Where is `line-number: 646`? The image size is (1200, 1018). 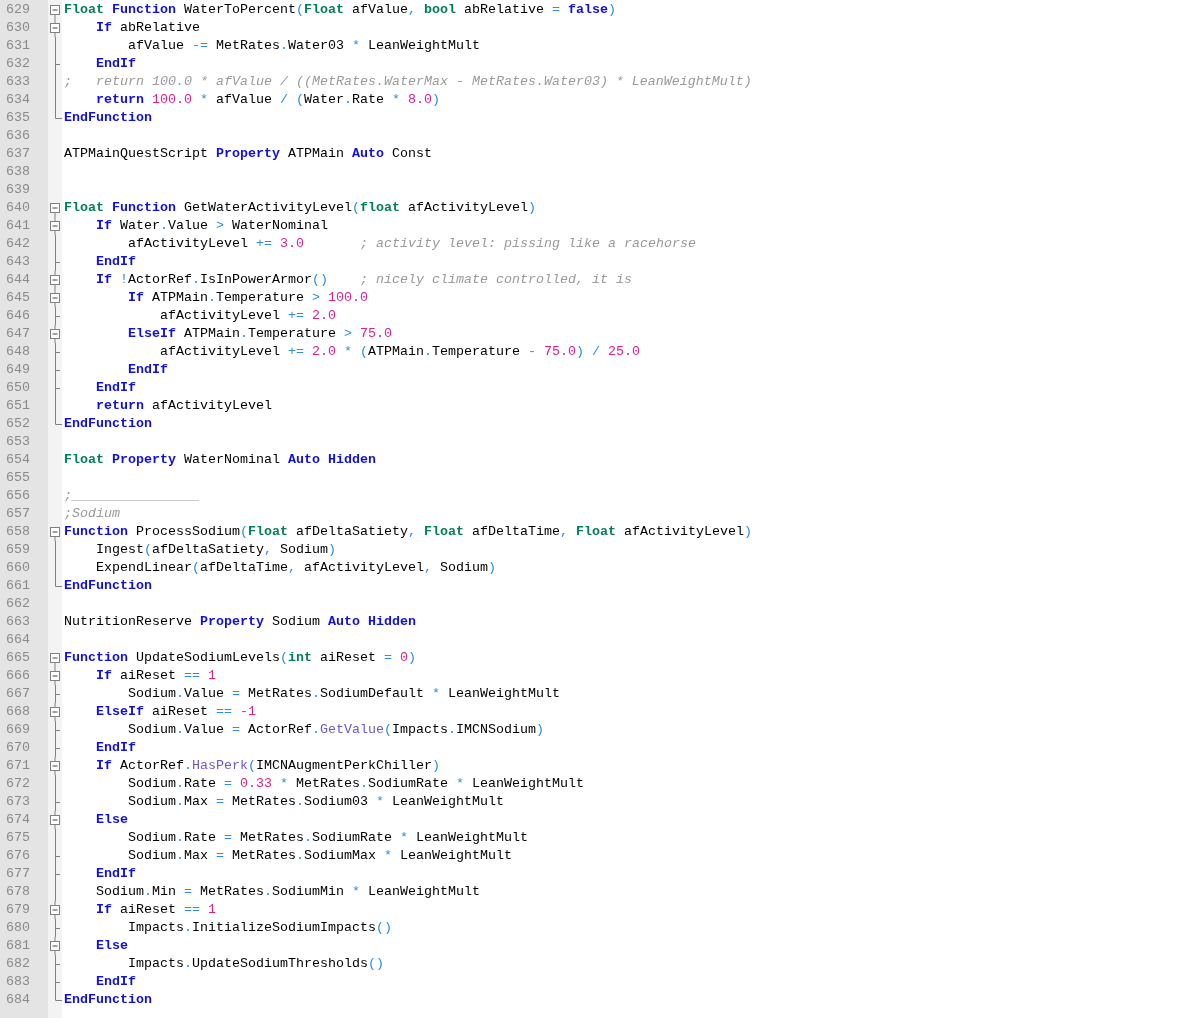 line-number: 646 is located at coordinates (18, 316).